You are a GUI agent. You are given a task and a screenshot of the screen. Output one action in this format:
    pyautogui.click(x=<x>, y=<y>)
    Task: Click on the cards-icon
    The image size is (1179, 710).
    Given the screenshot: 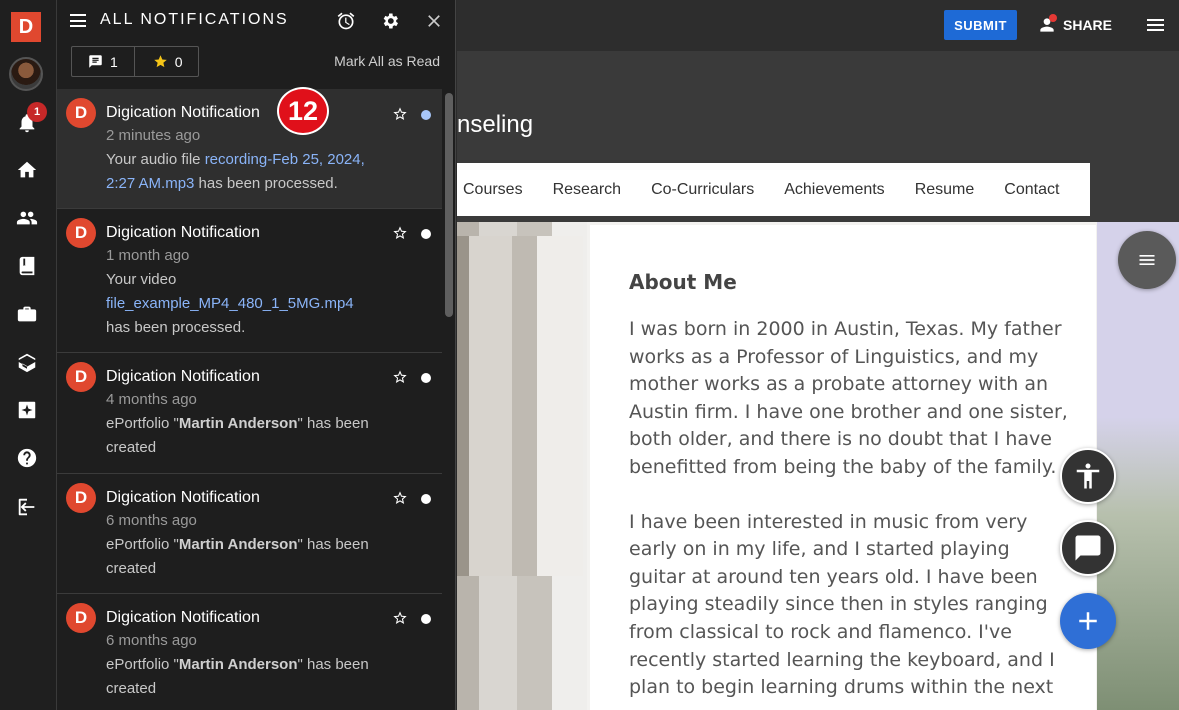 What is the action you would take?
    pyautogui.click(x=27, y=362)
    